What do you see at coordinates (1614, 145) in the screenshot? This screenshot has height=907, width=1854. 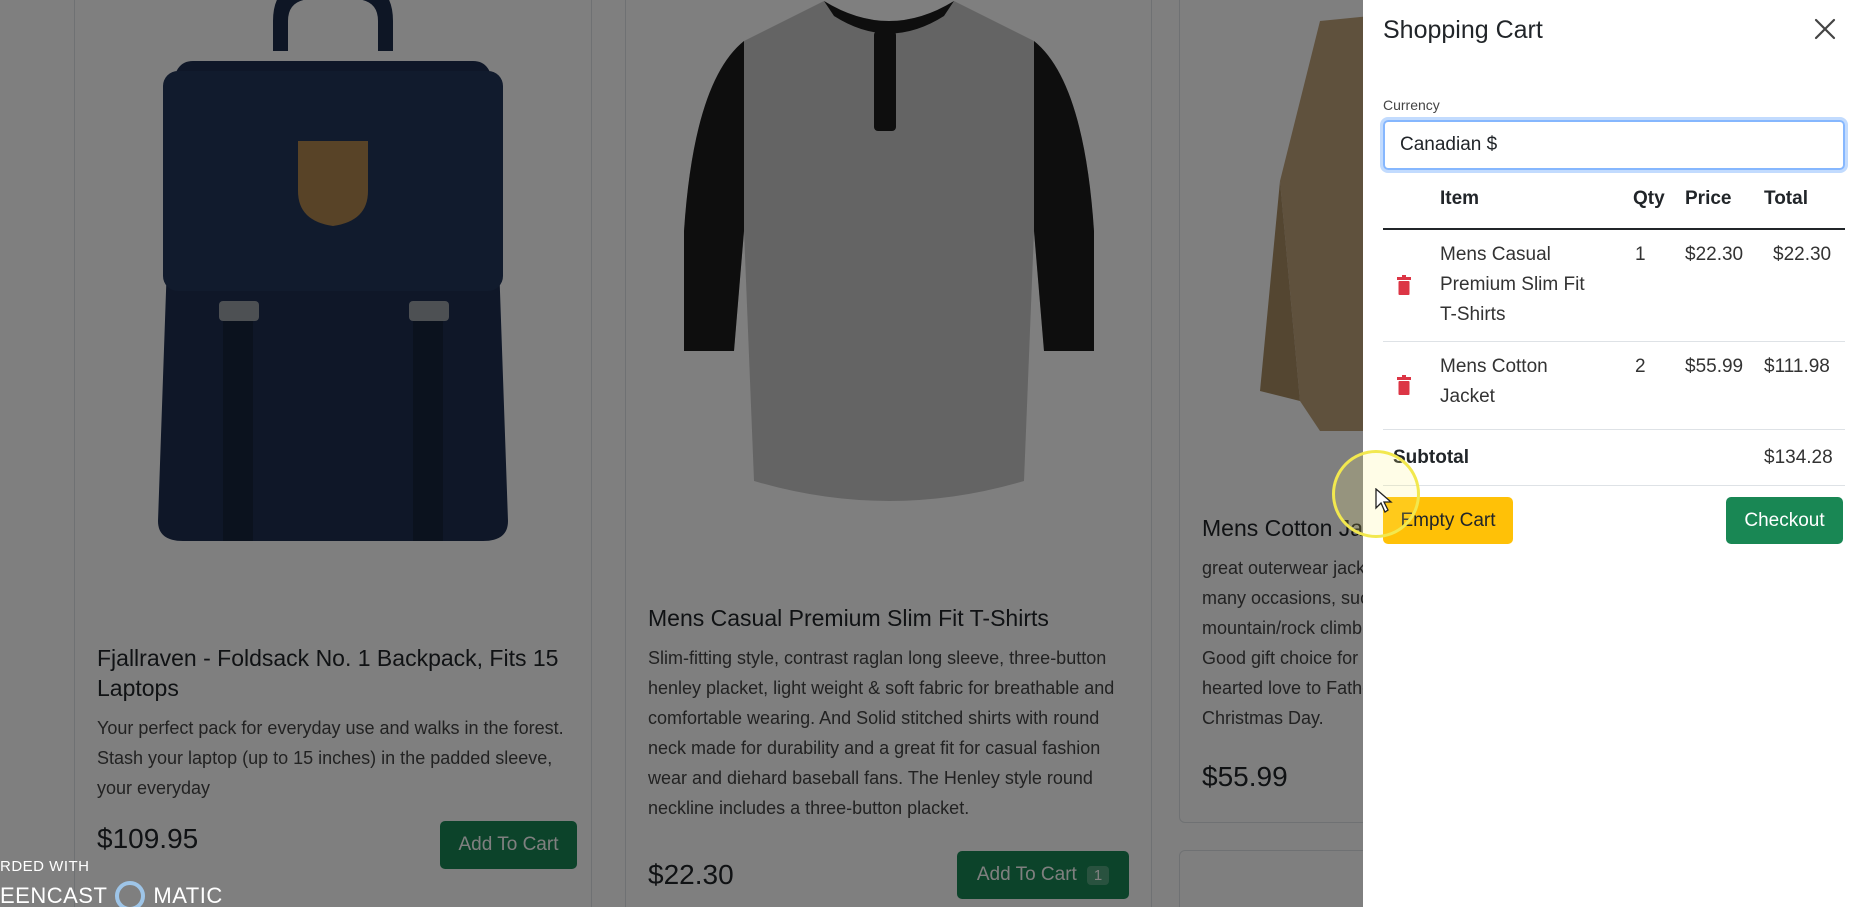 I see `currency-select: Canadian $` at bounding box center [1614, 145].